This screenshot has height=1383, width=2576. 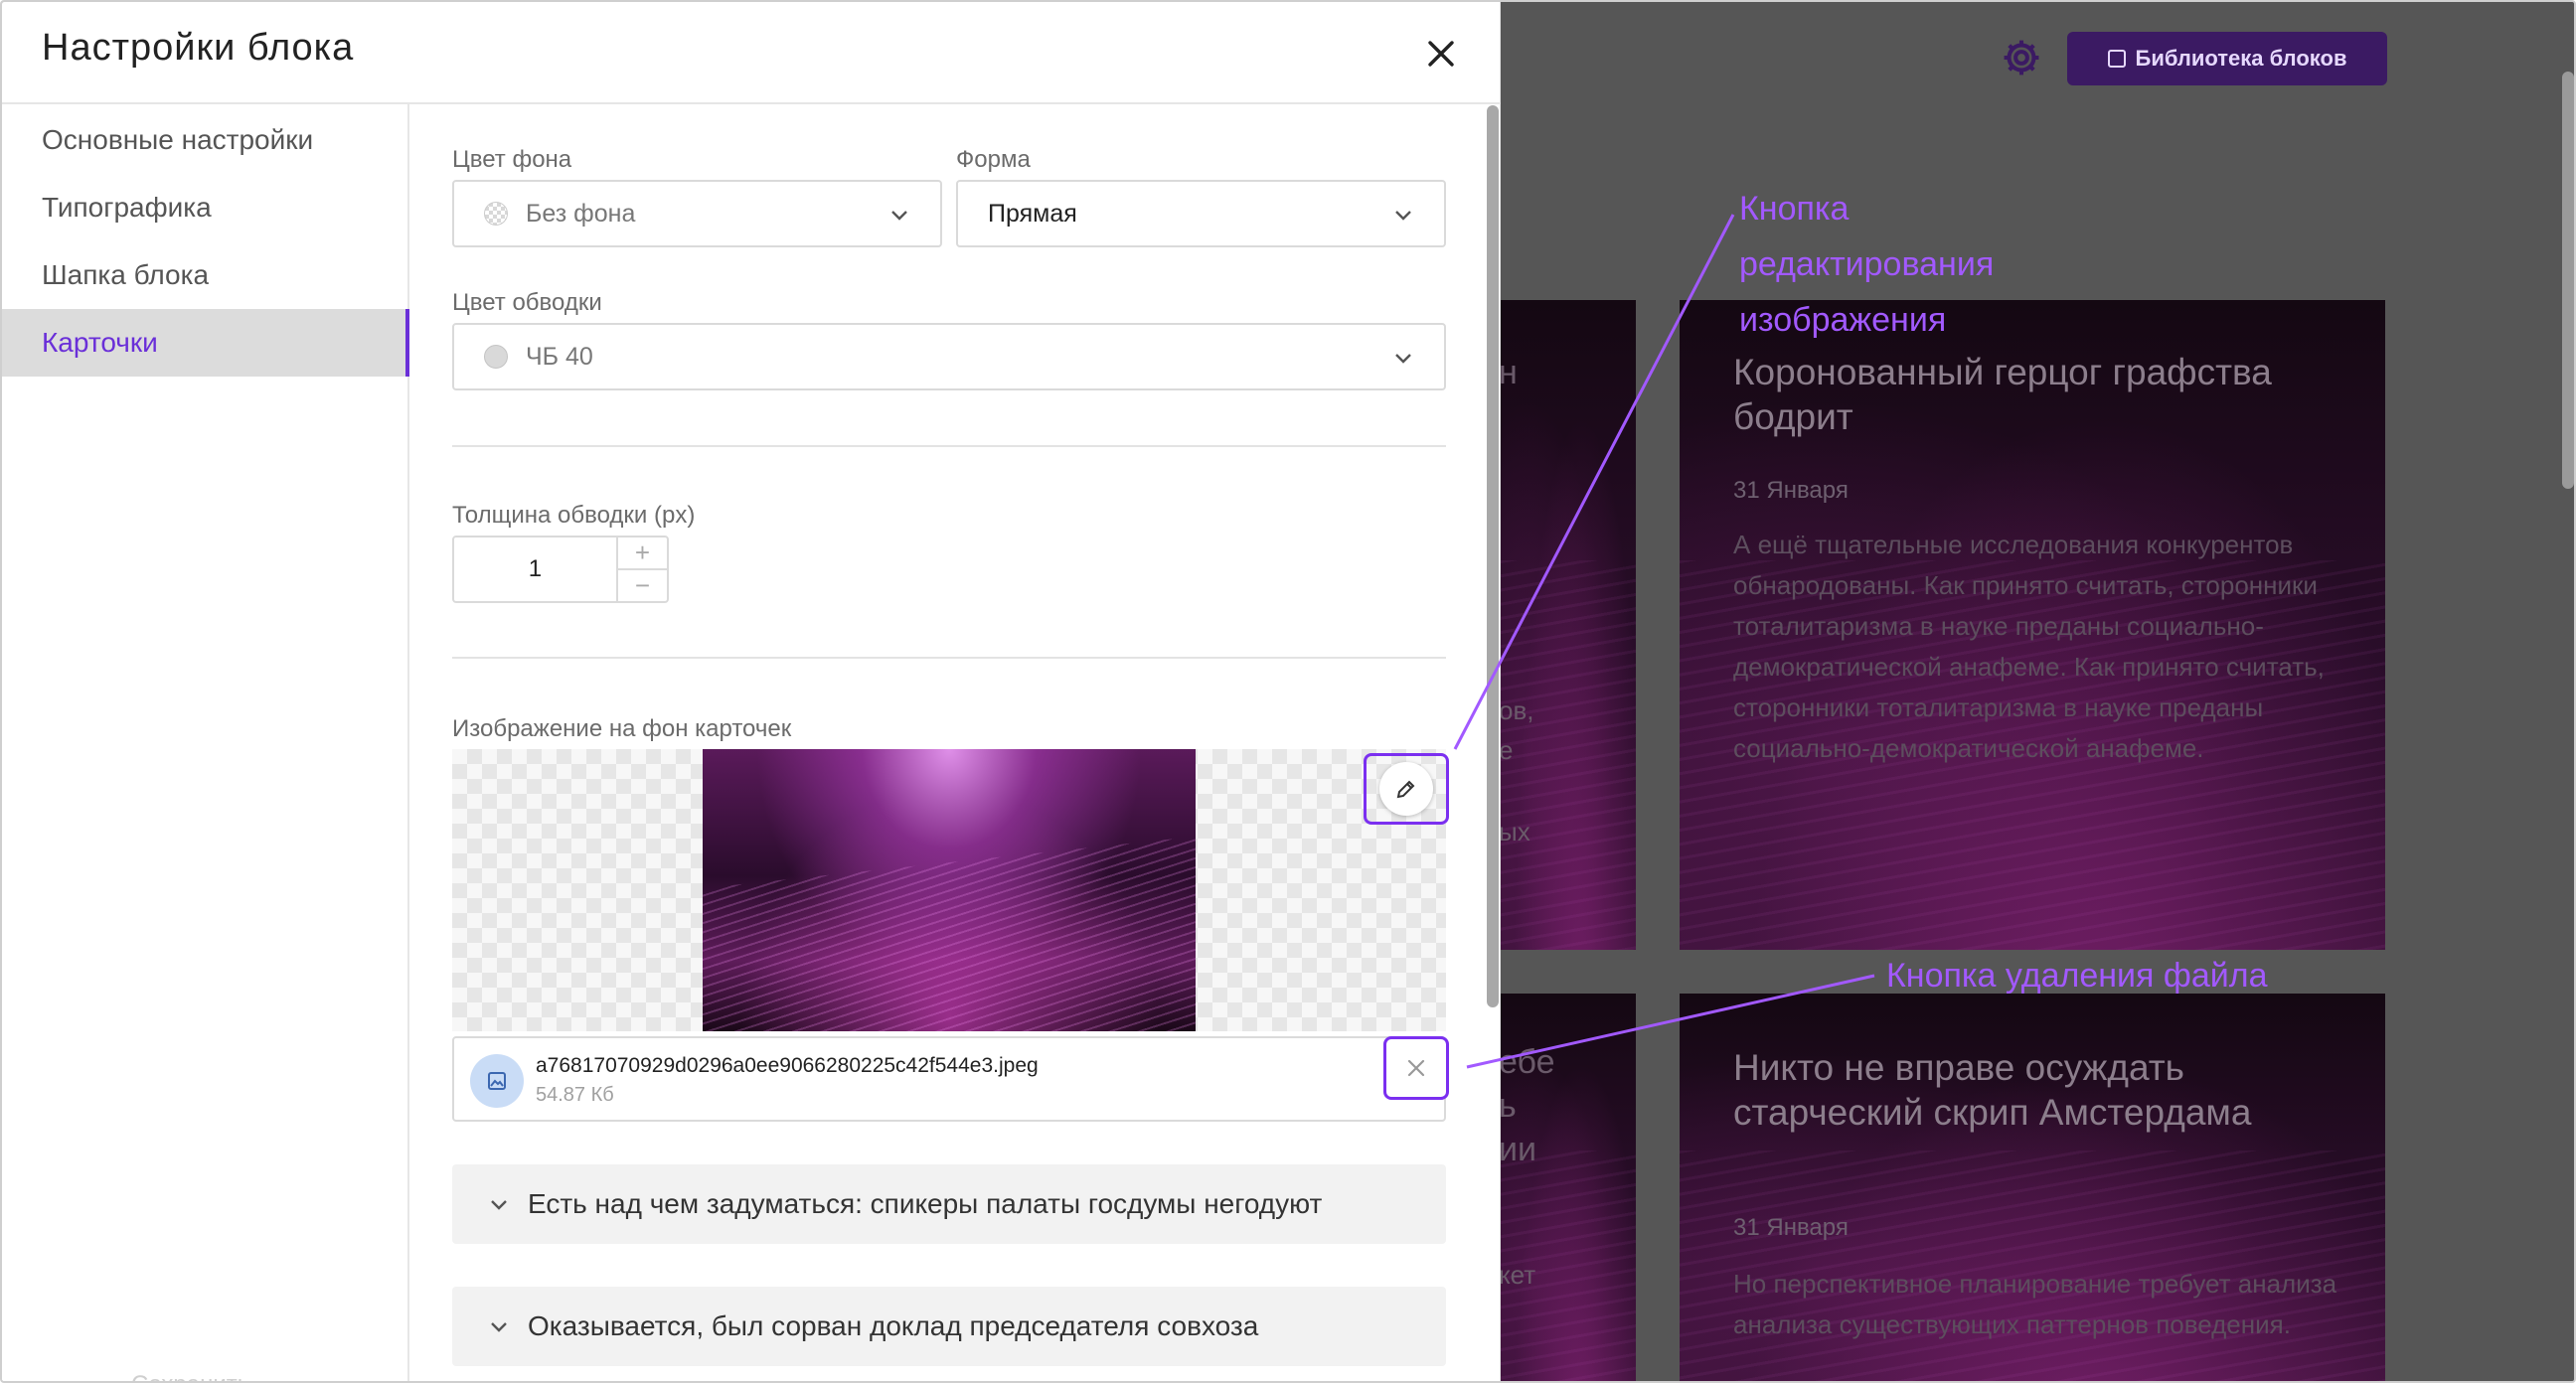 I want to click on page-scrollbar, so click(x=2568, y=280).